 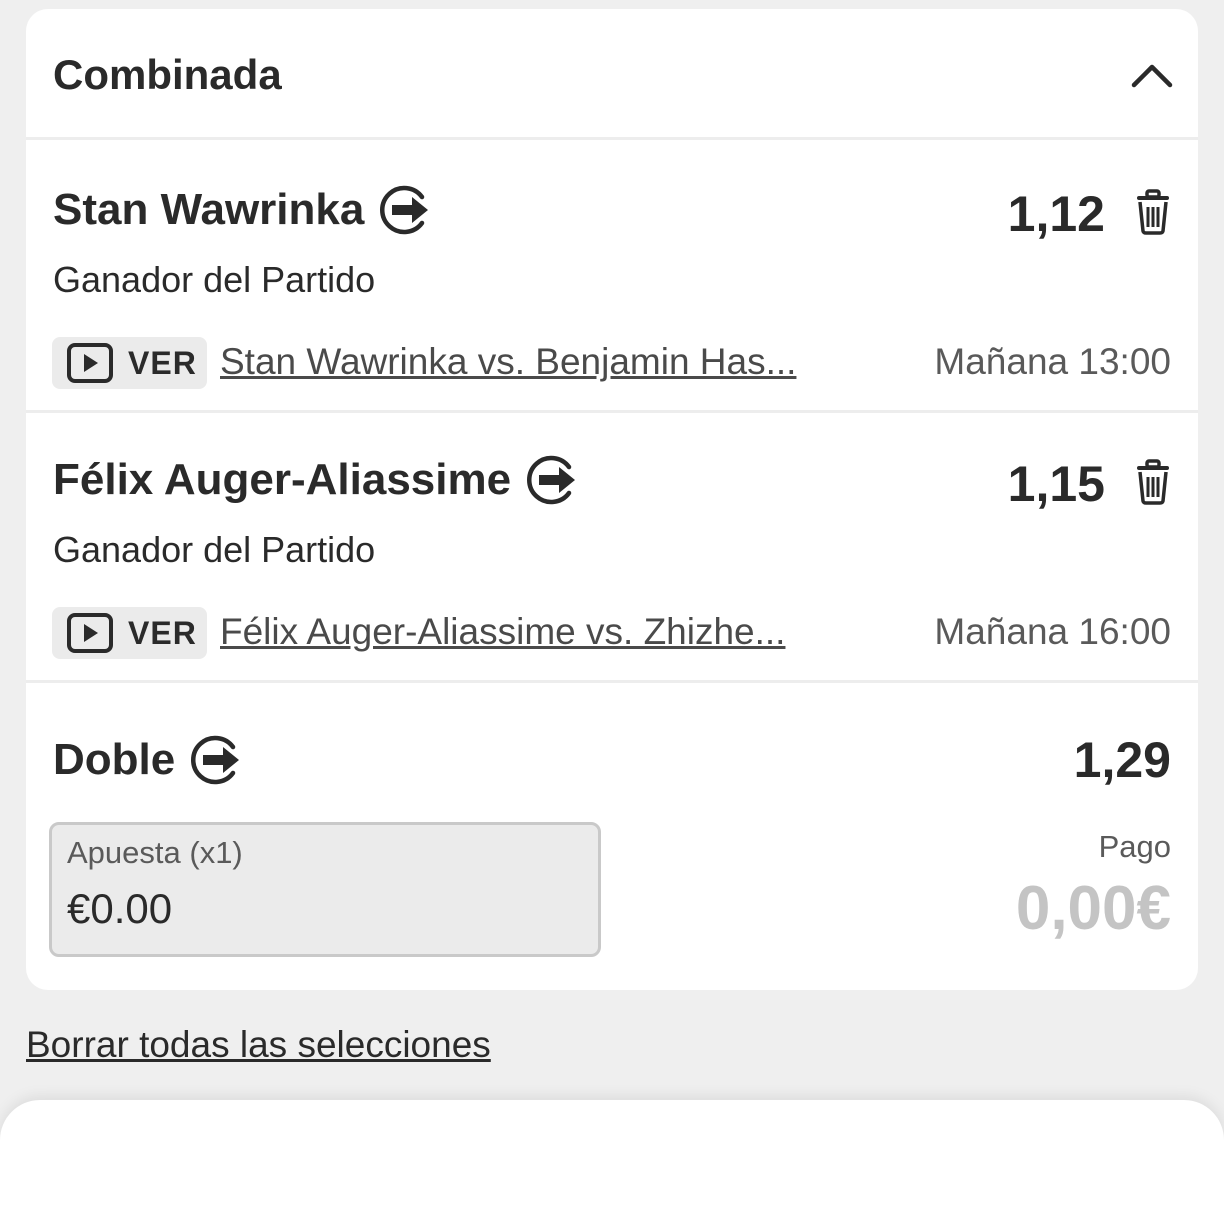 I want to click on combo-odds: 1,29, so click(x=1122, y=760).